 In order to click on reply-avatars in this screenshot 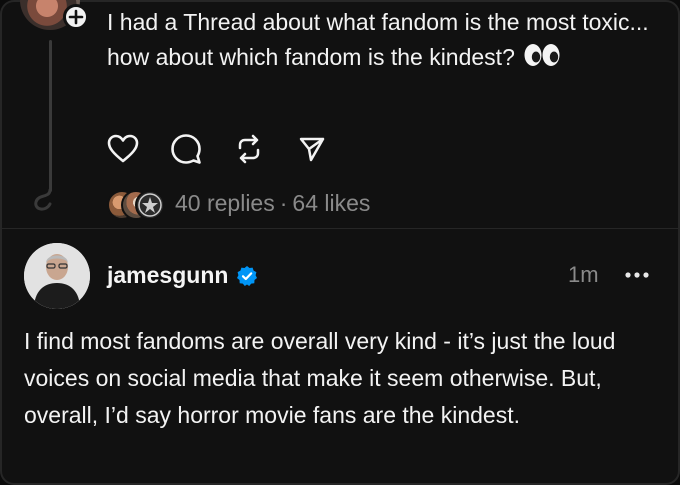, I will do `click(136, 204)`.